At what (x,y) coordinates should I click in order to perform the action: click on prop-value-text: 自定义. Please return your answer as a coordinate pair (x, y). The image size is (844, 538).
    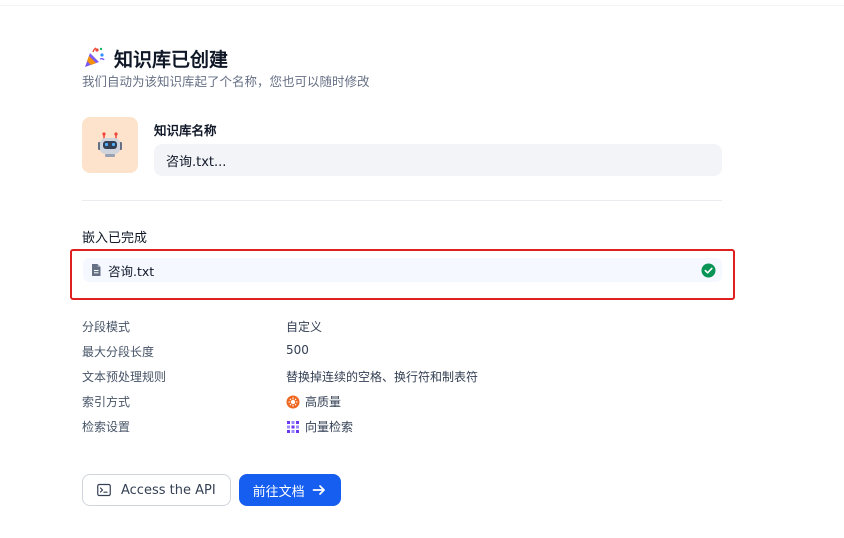
    Looking at the image, I should click on (304, 327).